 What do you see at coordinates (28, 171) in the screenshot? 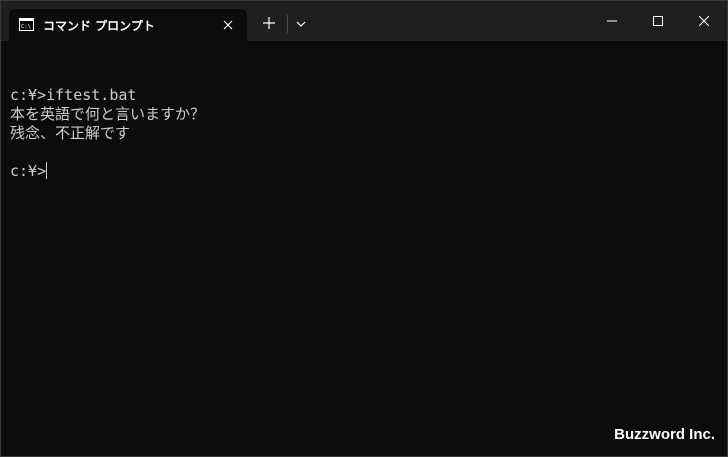
I see `terminal-prompt: c:¥>` at bounding box center [28, 171].